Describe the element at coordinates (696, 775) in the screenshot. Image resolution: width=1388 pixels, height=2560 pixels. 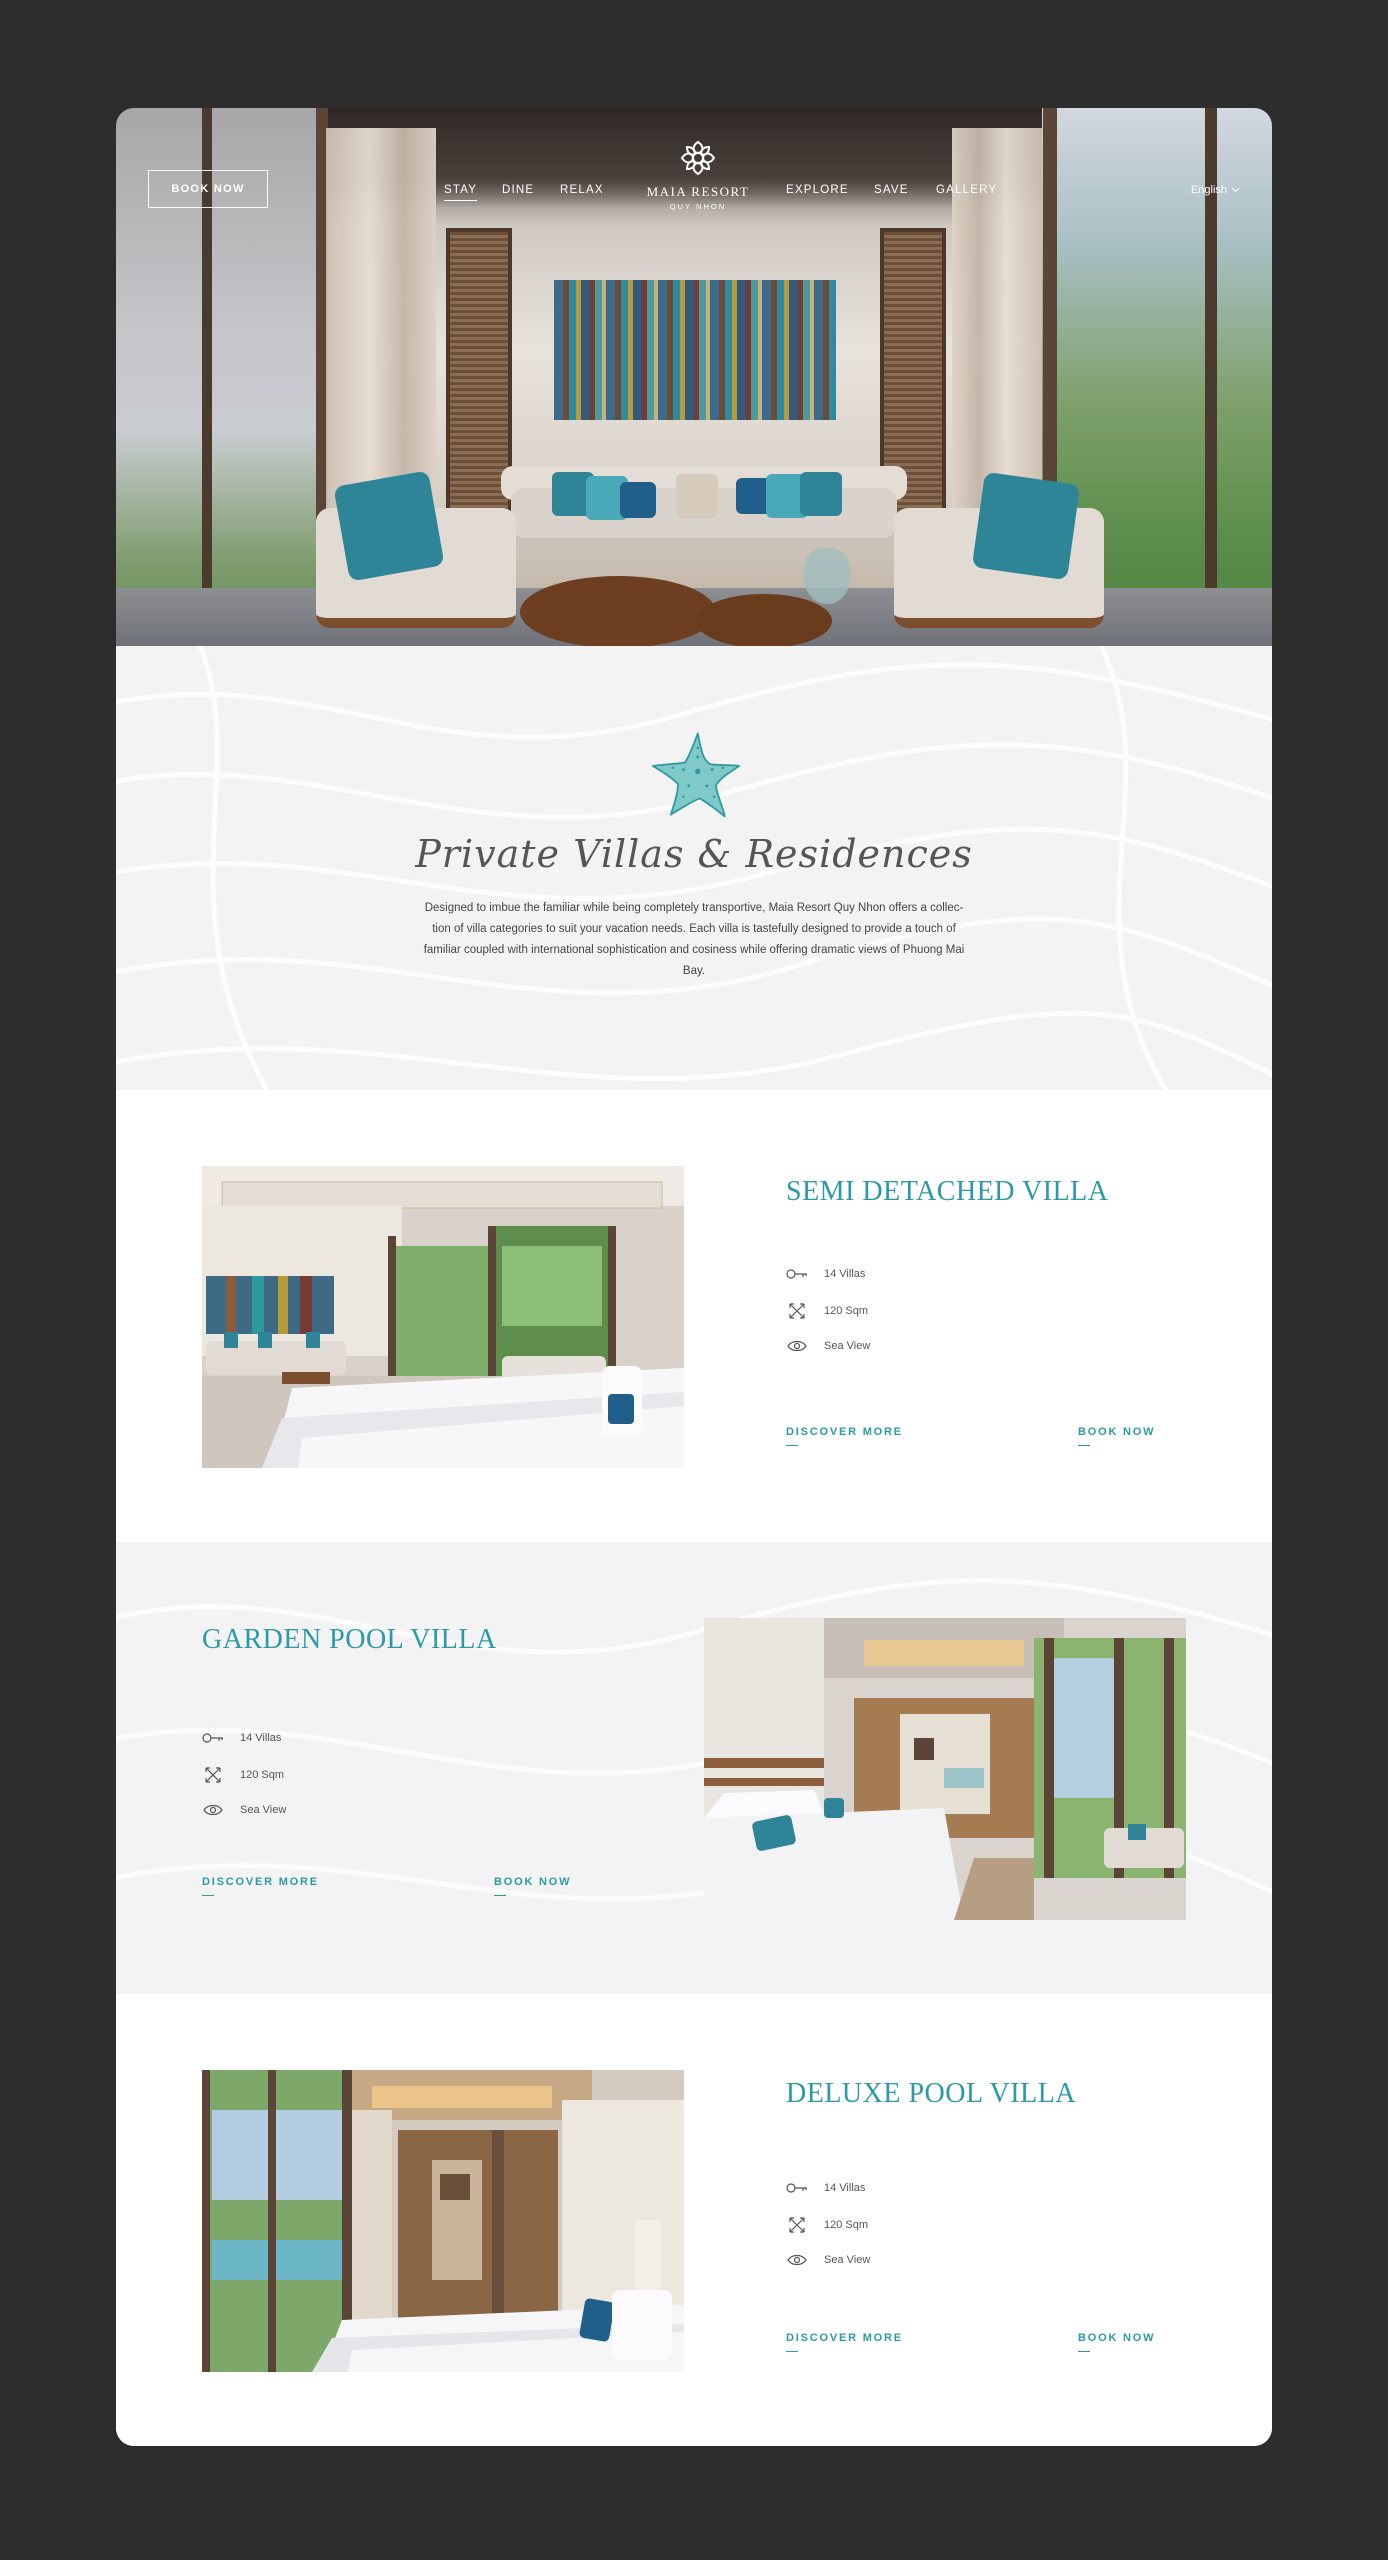
I see `starfish-icon` at that location.